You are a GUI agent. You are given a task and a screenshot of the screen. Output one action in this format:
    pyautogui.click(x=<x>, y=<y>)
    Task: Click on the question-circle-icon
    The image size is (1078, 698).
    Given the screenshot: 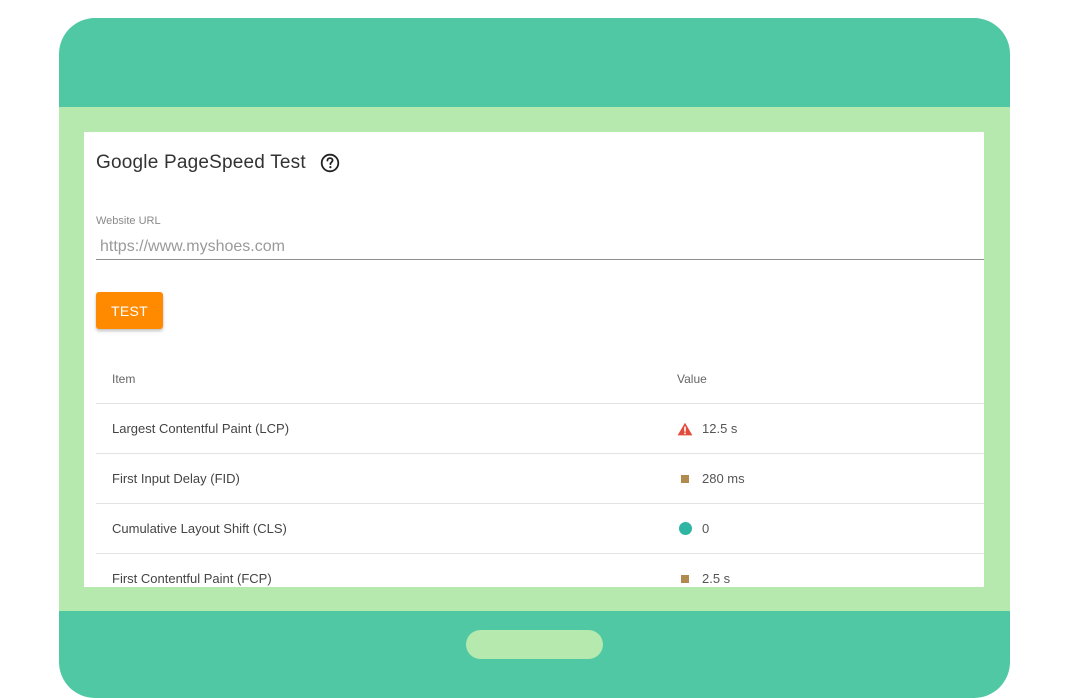 What is the action you would take?
    pyautogui.click(x=330, y=163)
    